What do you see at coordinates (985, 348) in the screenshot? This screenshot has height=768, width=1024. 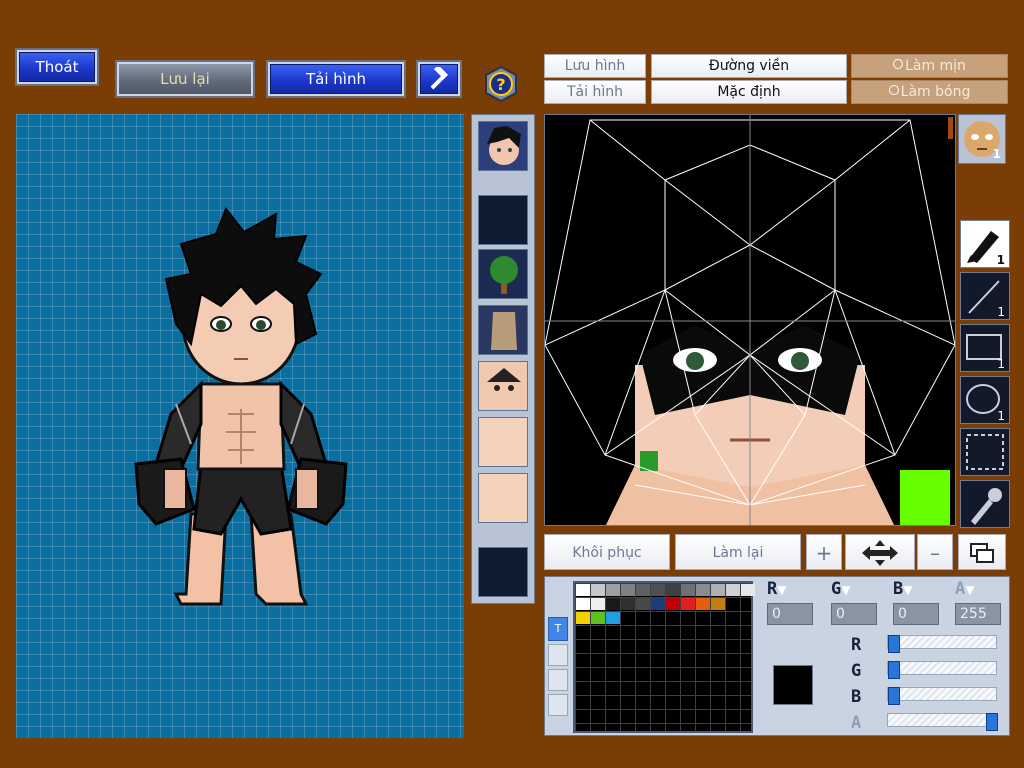 I see `rectangle-tool: 1` at bounding box center [985, 348].